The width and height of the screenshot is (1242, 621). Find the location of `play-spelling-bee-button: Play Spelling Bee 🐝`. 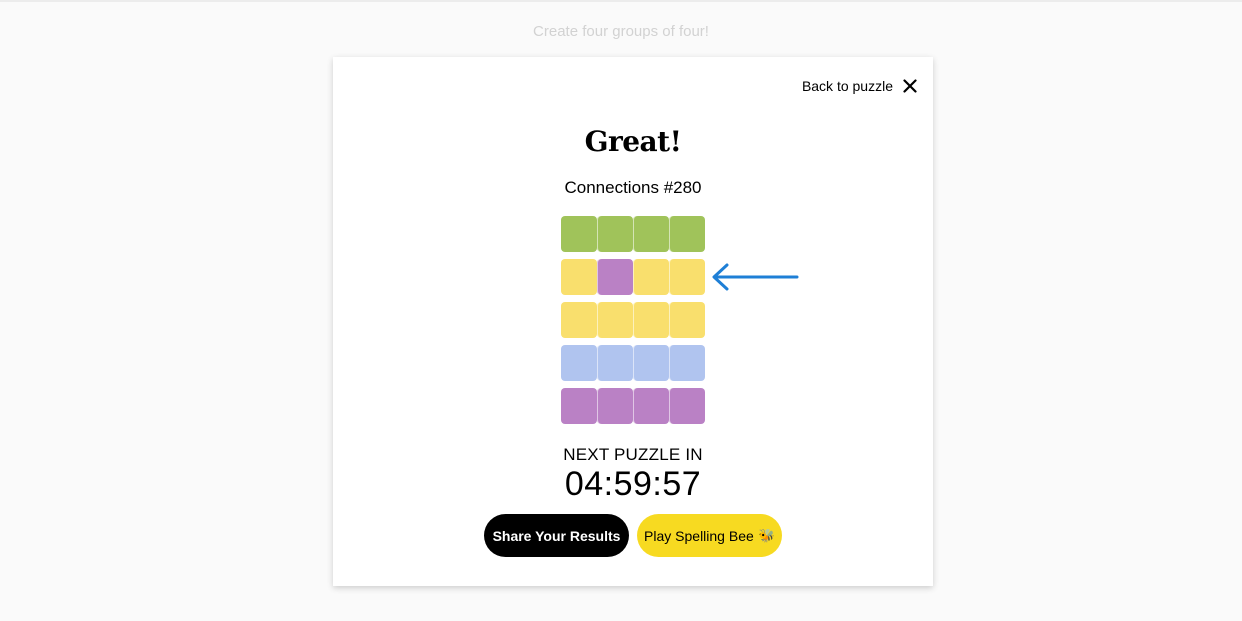

play-spelling-bee-button: Play Spelling Bee 🐝 is located at coordinates (709, 535).